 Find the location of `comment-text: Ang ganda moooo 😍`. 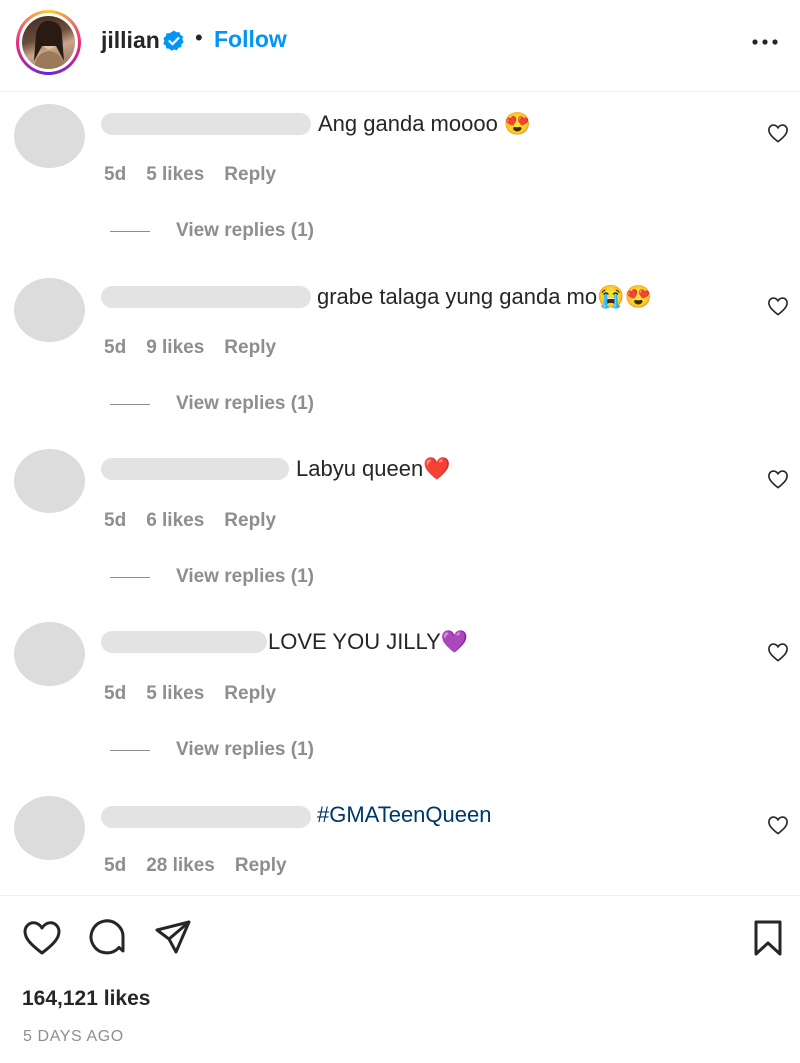

comment-text: Ang ganda moooo 😍 is located at coordinates (425, 123).